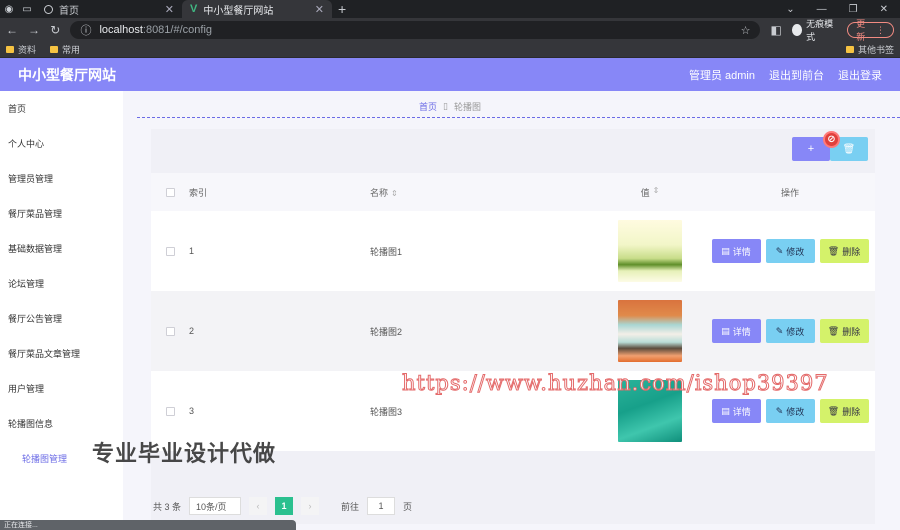 The image size is (900, 530). I want to click on address-bar: ⓘ localhost:8081/#/config ☆, so click(415, 30).